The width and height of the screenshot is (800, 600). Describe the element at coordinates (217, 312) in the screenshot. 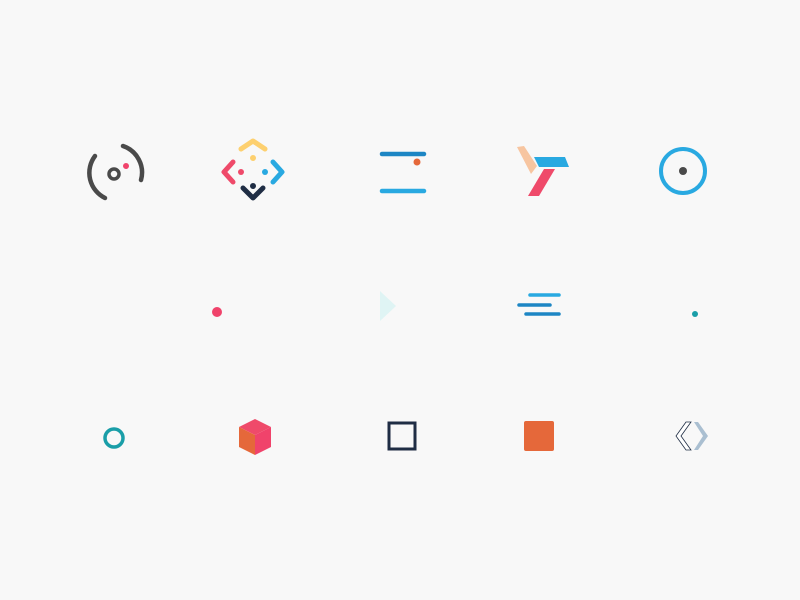

I see `small-dot-icon` at that location.